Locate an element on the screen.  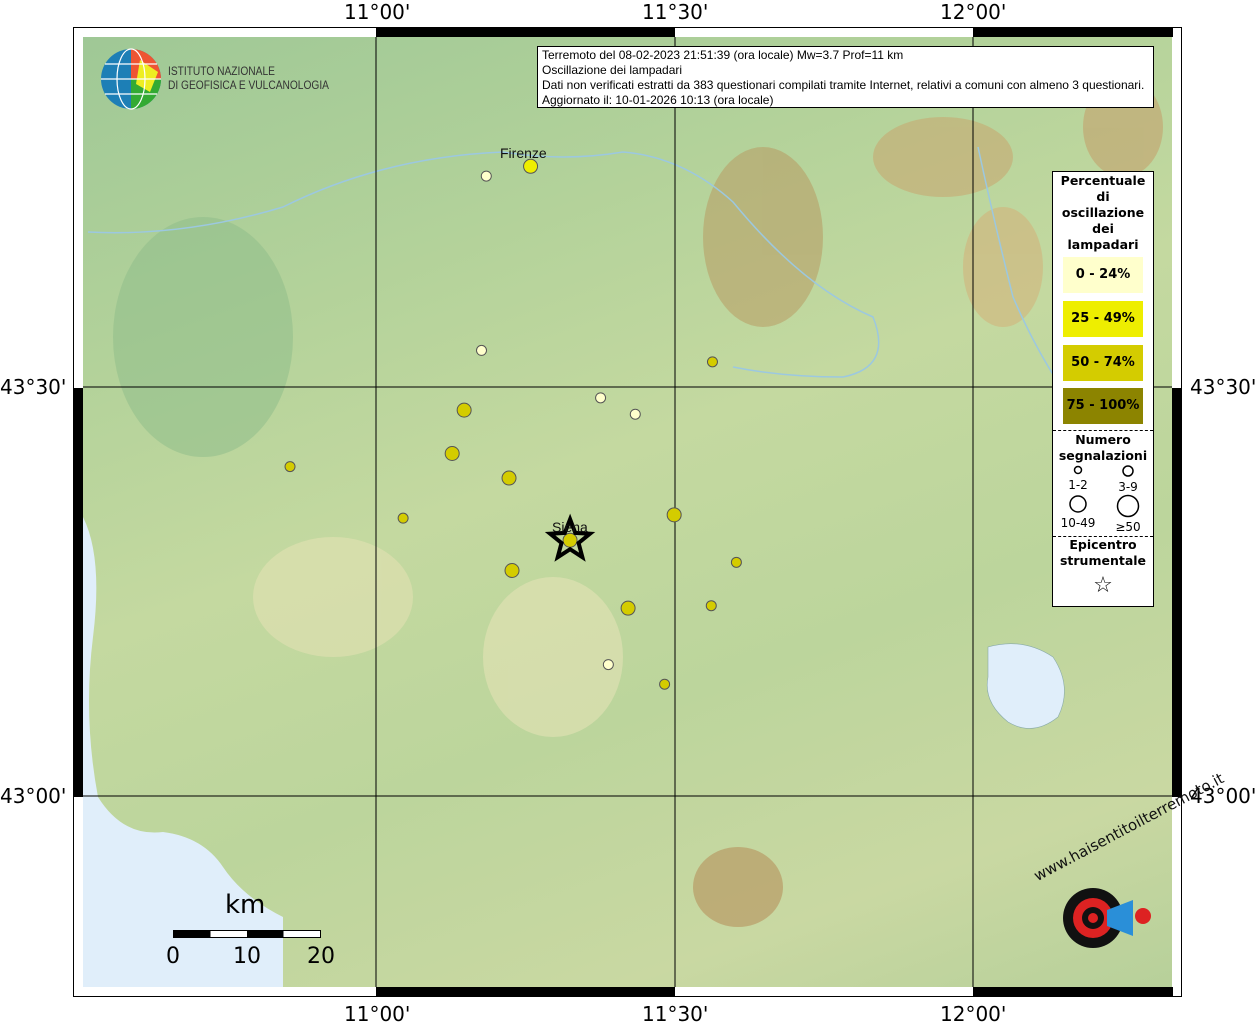
lat-tick-left: 43°30' is located at coordinates (33, 387).